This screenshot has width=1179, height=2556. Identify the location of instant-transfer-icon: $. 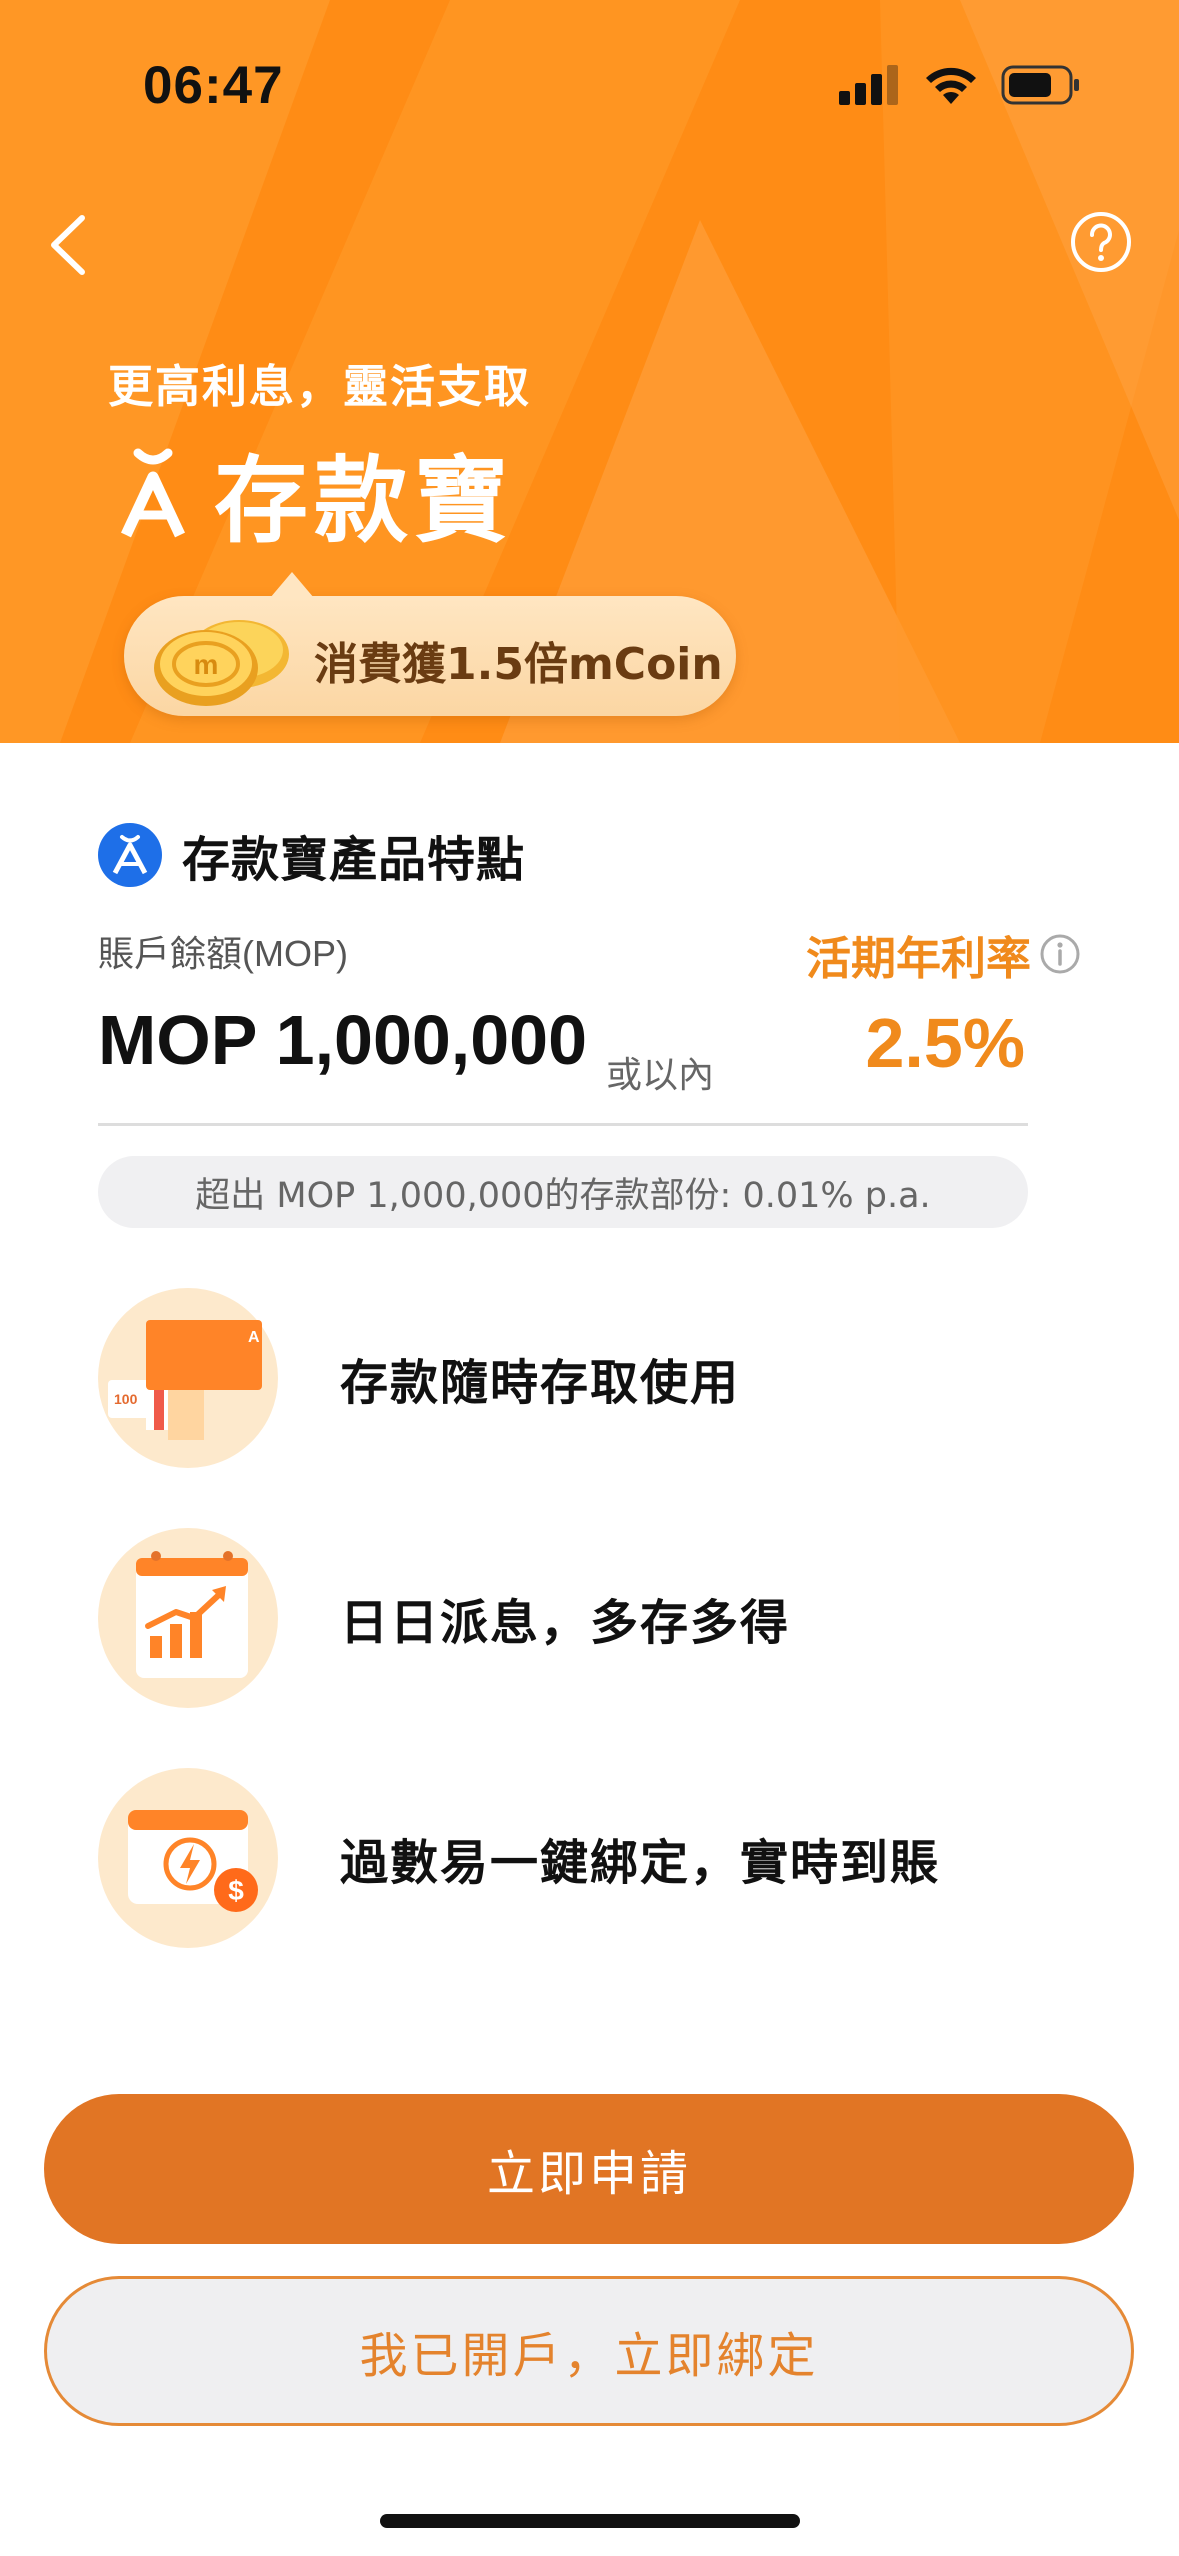
(188, 1858).